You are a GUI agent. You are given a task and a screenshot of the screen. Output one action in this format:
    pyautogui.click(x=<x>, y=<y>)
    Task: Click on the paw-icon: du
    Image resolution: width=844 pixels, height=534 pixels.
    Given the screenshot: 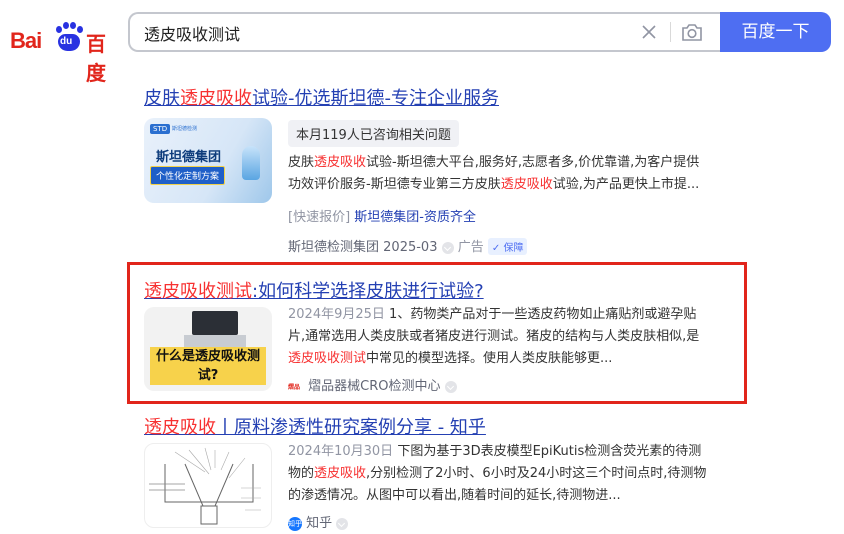 What is the action you would take?
    pyautogui.click(x=69, y=37)
    